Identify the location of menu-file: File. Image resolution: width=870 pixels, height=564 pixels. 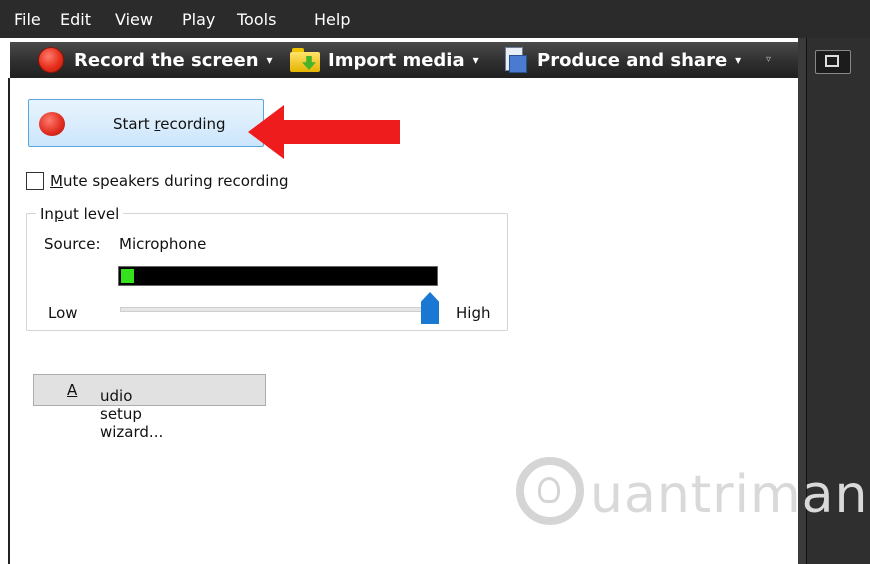
(27, 20).